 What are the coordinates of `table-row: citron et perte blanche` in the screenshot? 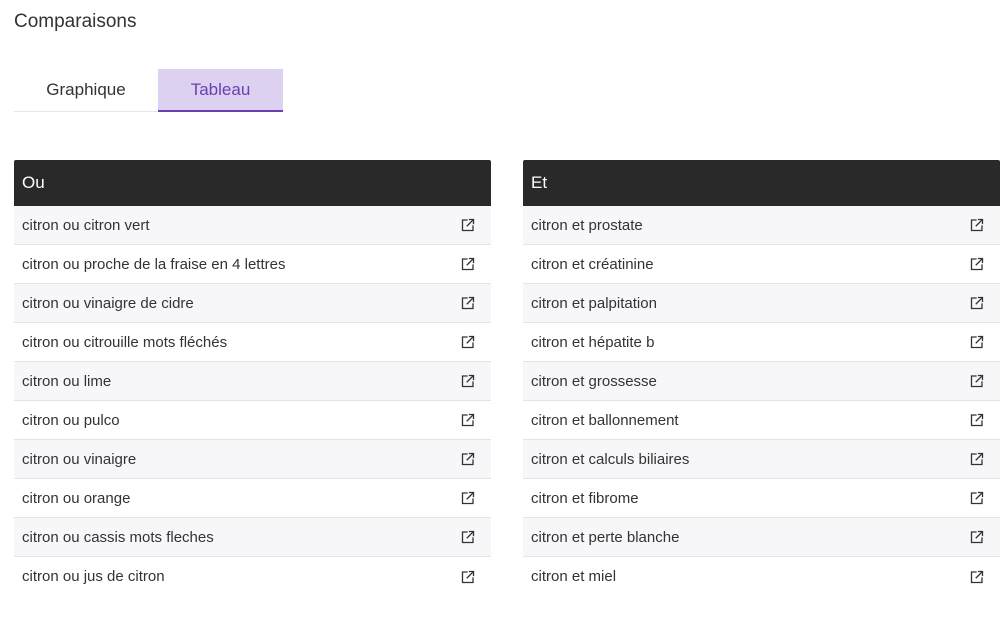 It's located at (761, 537).